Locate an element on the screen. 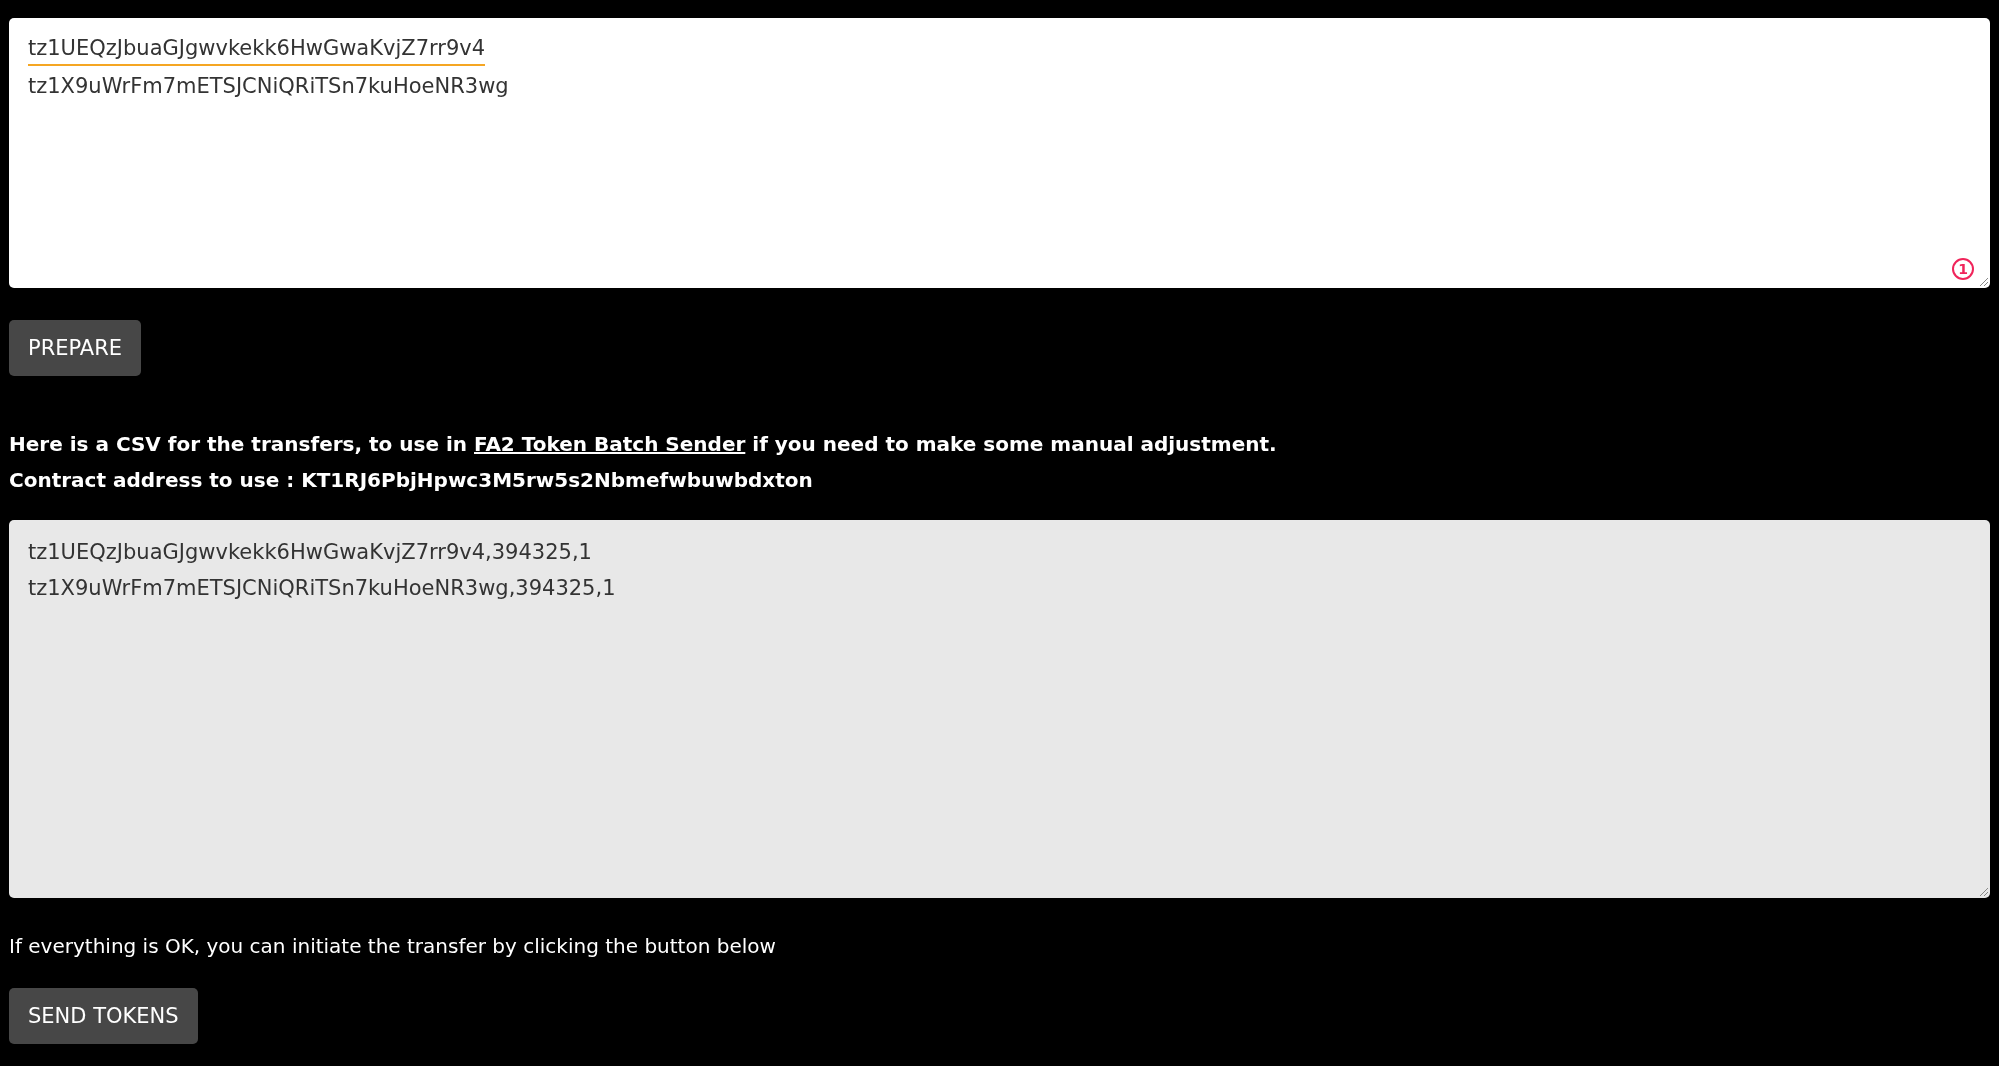 The width and height of the screenshot is (1999, 1066). batch-sender-link: FA2 Token Batch Sender is located at coordinates (610, 444).